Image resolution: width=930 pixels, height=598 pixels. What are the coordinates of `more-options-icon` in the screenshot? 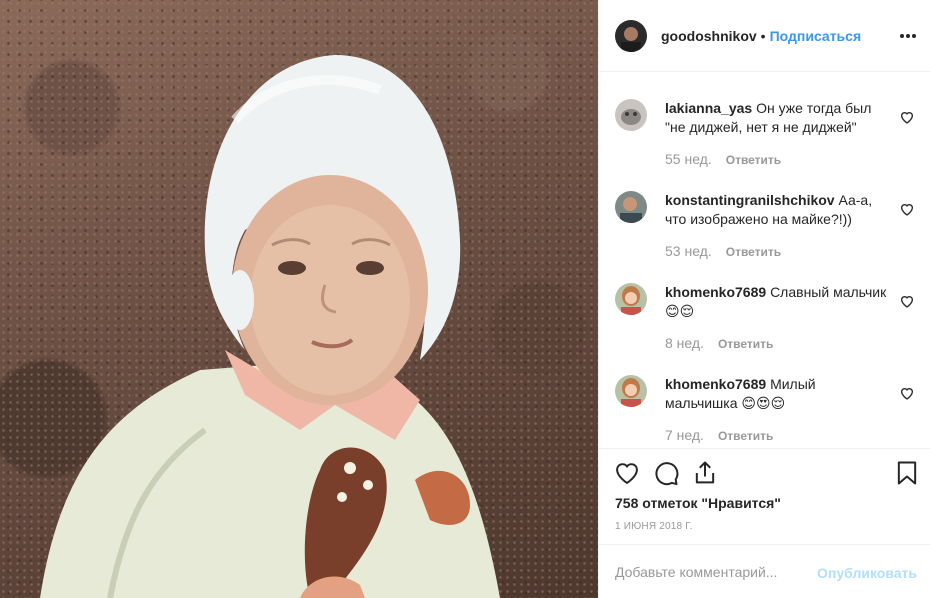 It's located at (908, 36).